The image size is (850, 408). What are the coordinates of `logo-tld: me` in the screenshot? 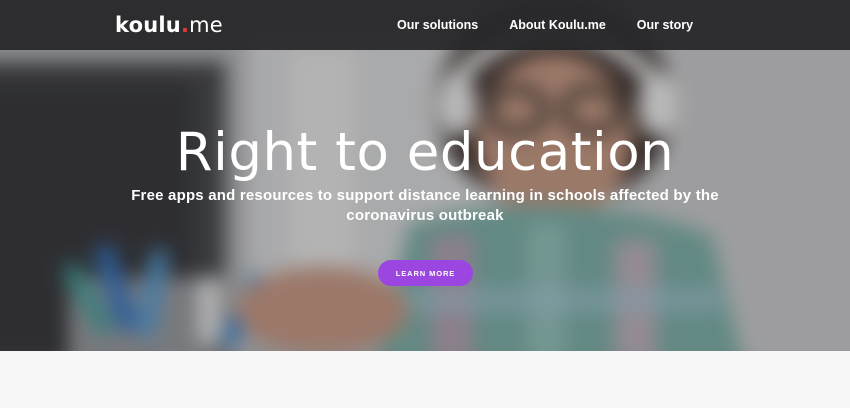 It's located at (206, 25).